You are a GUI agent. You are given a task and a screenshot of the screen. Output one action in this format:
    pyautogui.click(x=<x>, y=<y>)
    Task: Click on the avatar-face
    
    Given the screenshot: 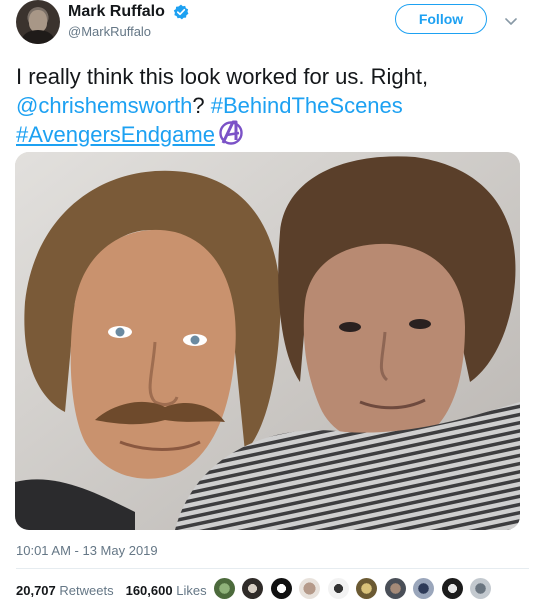 What is the action you would take?
    pyautogui.click(x=38, y=21)
    